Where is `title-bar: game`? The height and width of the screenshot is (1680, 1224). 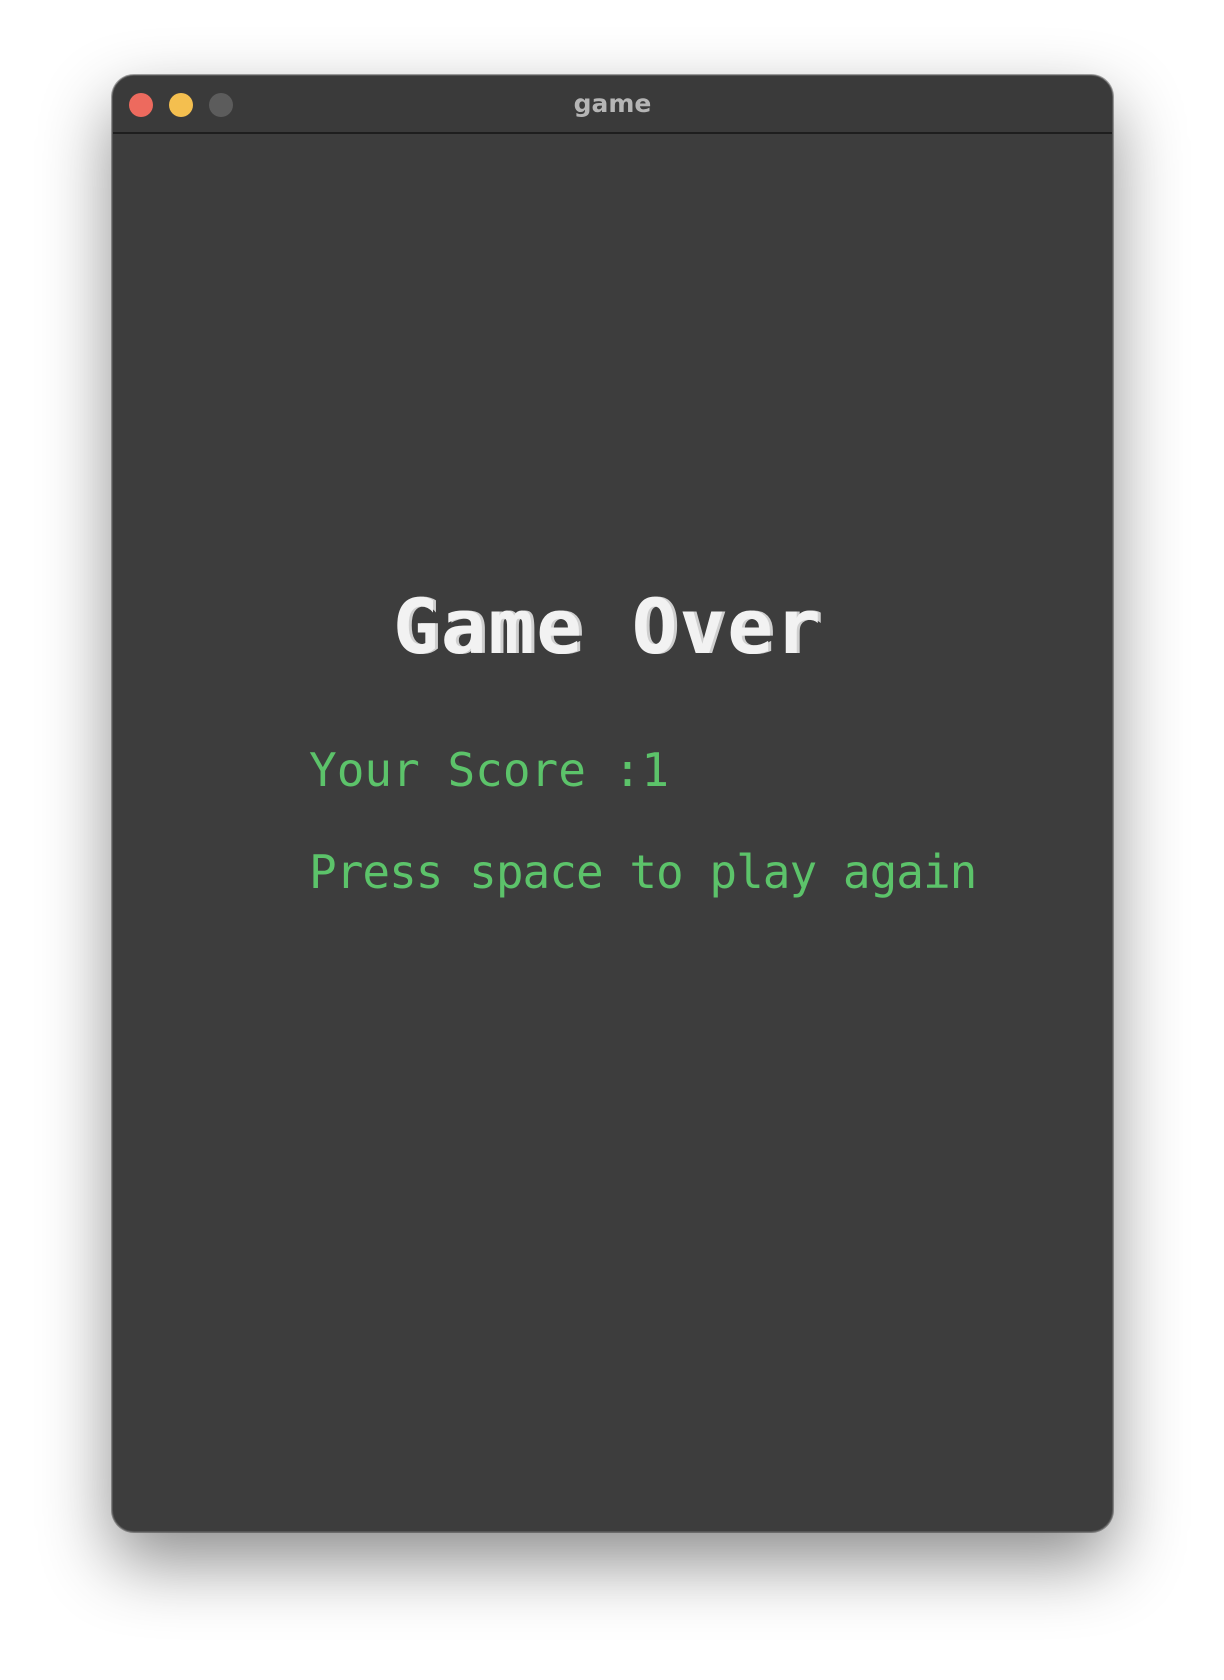
title-bar: game is located at coordinates (612, 105).